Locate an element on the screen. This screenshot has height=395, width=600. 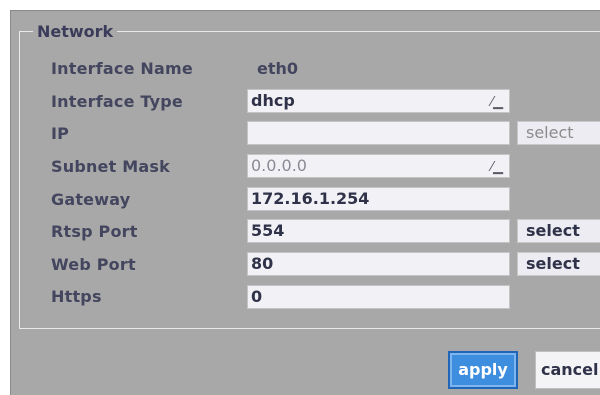
interface-type-value: dhcp is located at coordinates (273, 100).